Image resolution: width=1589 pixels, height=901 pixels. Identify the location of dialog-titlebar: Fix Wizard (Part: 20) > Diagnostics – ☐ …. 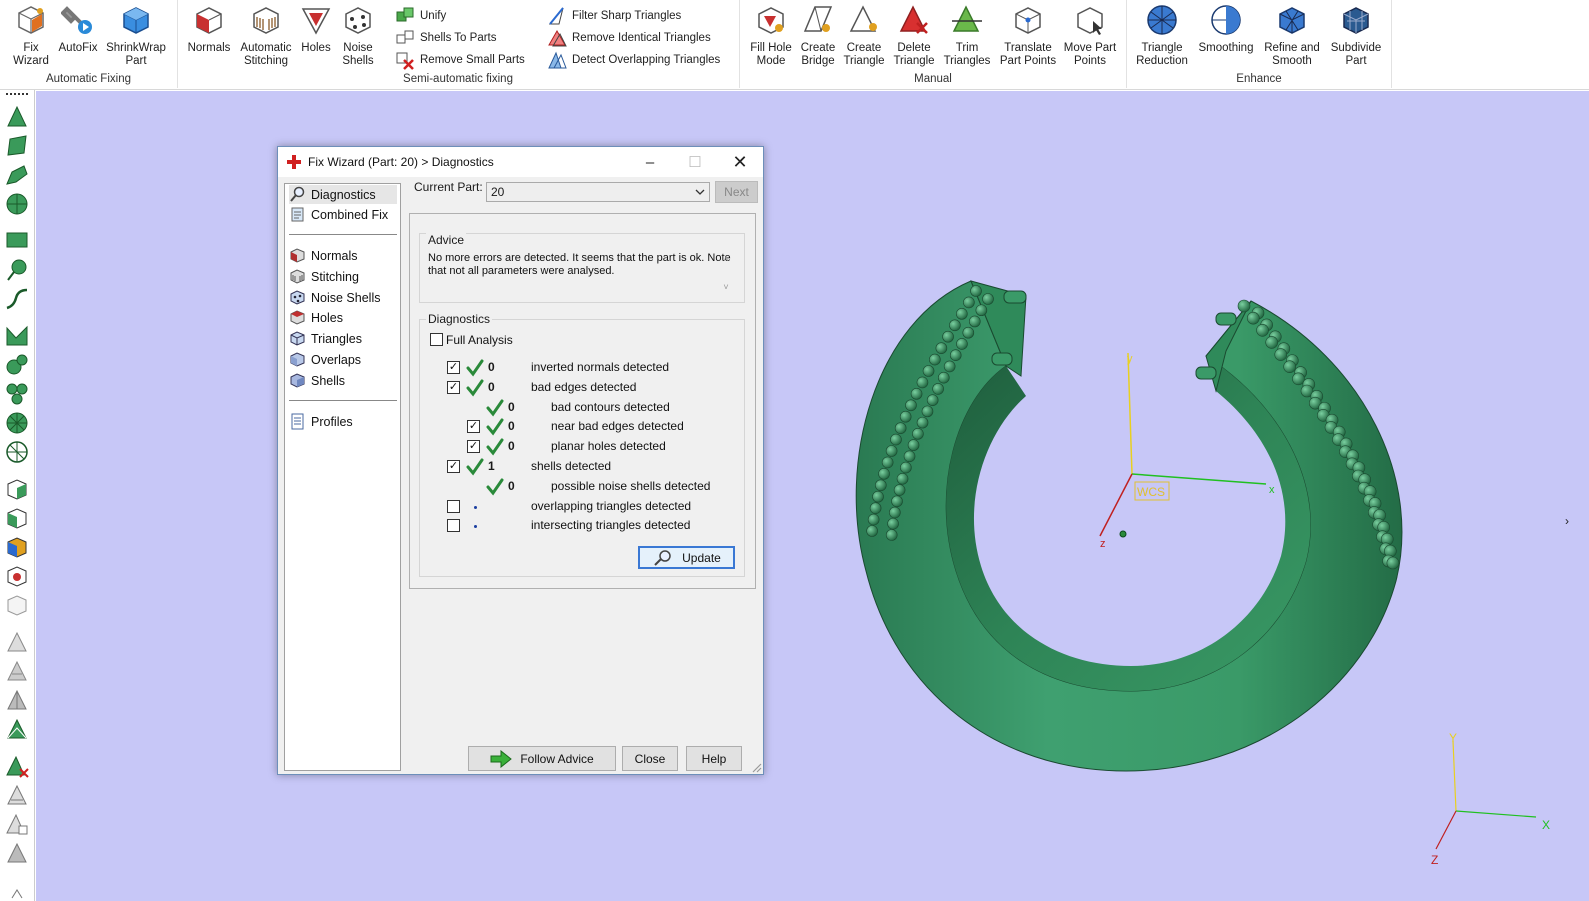
(520, 162).